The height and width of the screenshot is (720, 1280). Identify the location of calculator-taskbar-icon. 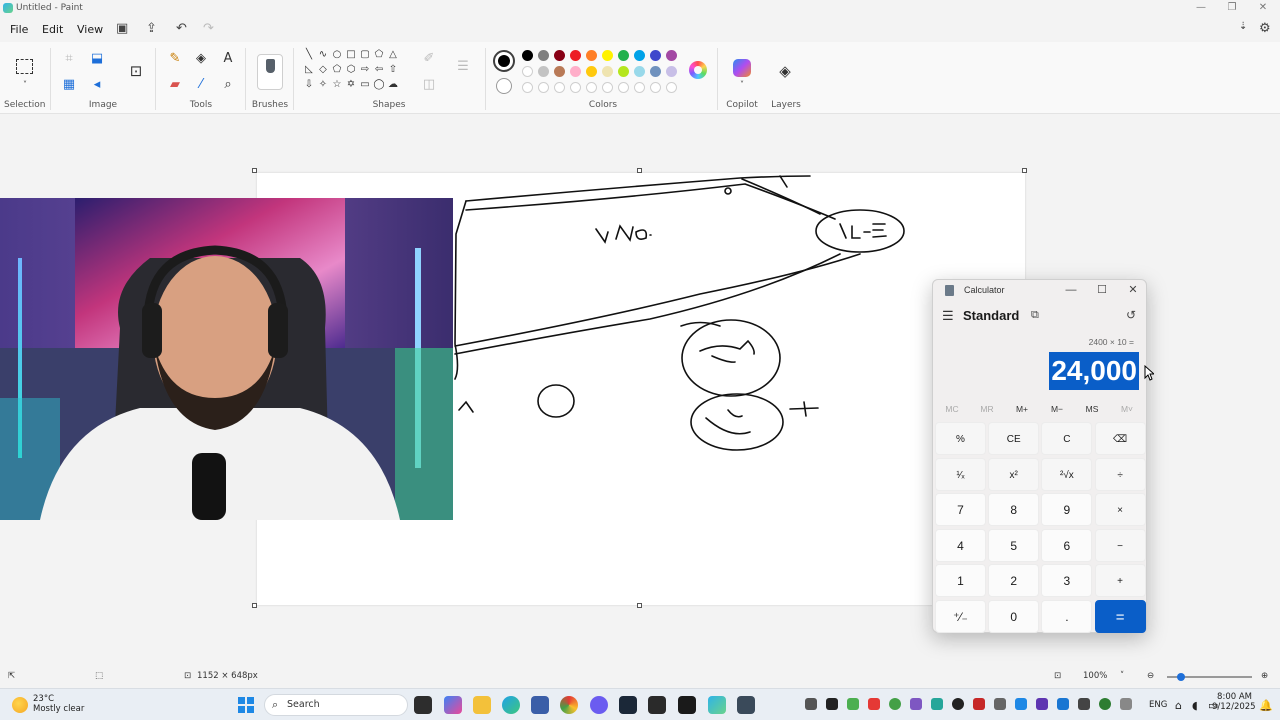
(746, 705).